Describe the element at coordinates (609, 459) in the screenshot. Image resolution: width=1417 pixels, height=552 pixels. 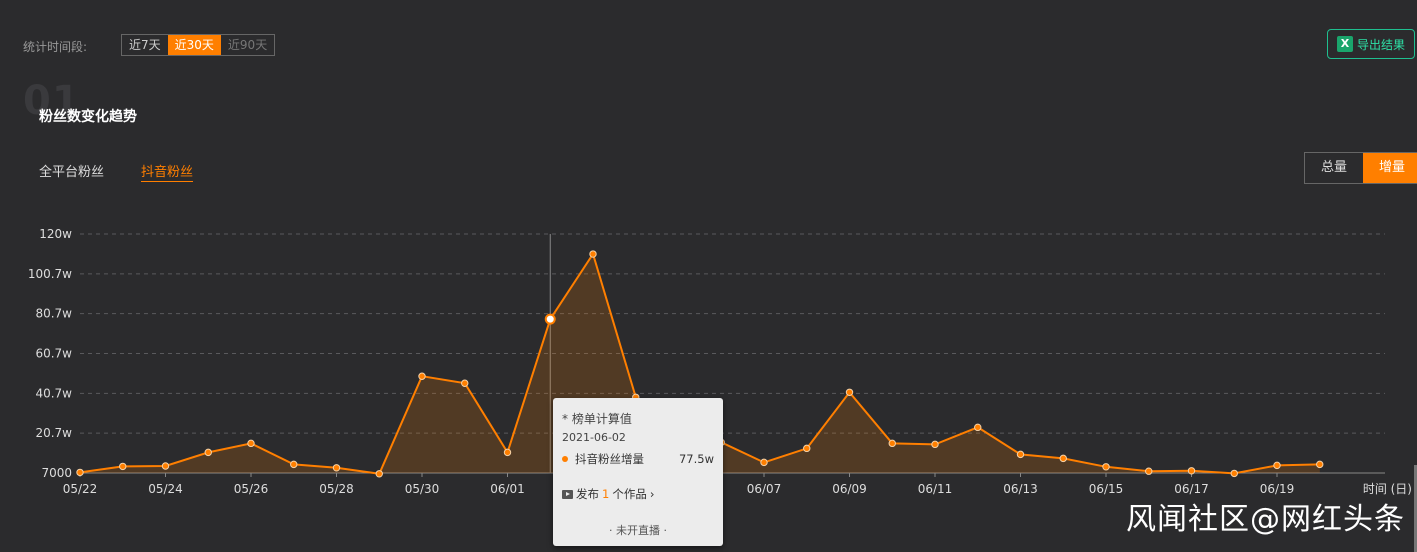
I see `tooltip-series-name: 抖音粉丝增量` at that location.